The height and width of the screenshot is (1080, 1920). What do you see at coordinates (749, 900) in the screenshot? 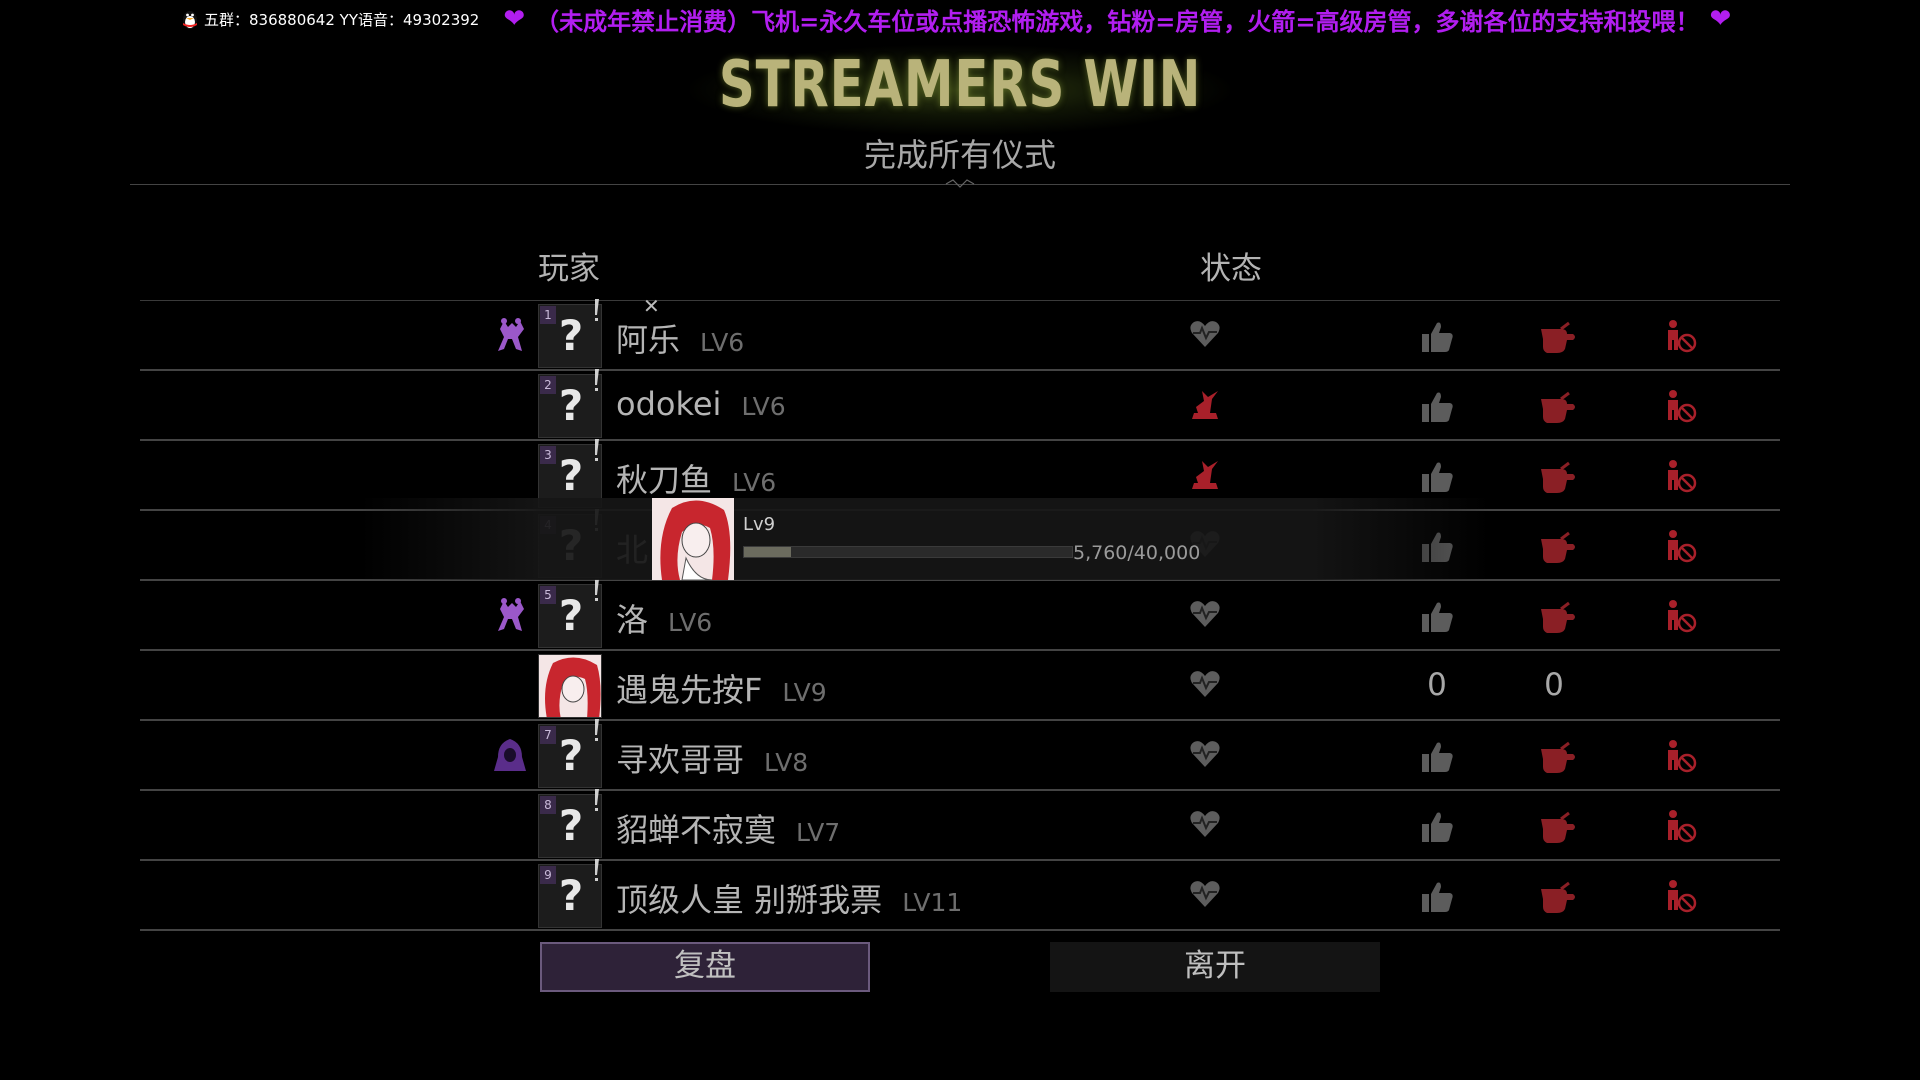
I see `player-name-text: 顶级人皇 别掰我票` at bounding box center [749, 900].